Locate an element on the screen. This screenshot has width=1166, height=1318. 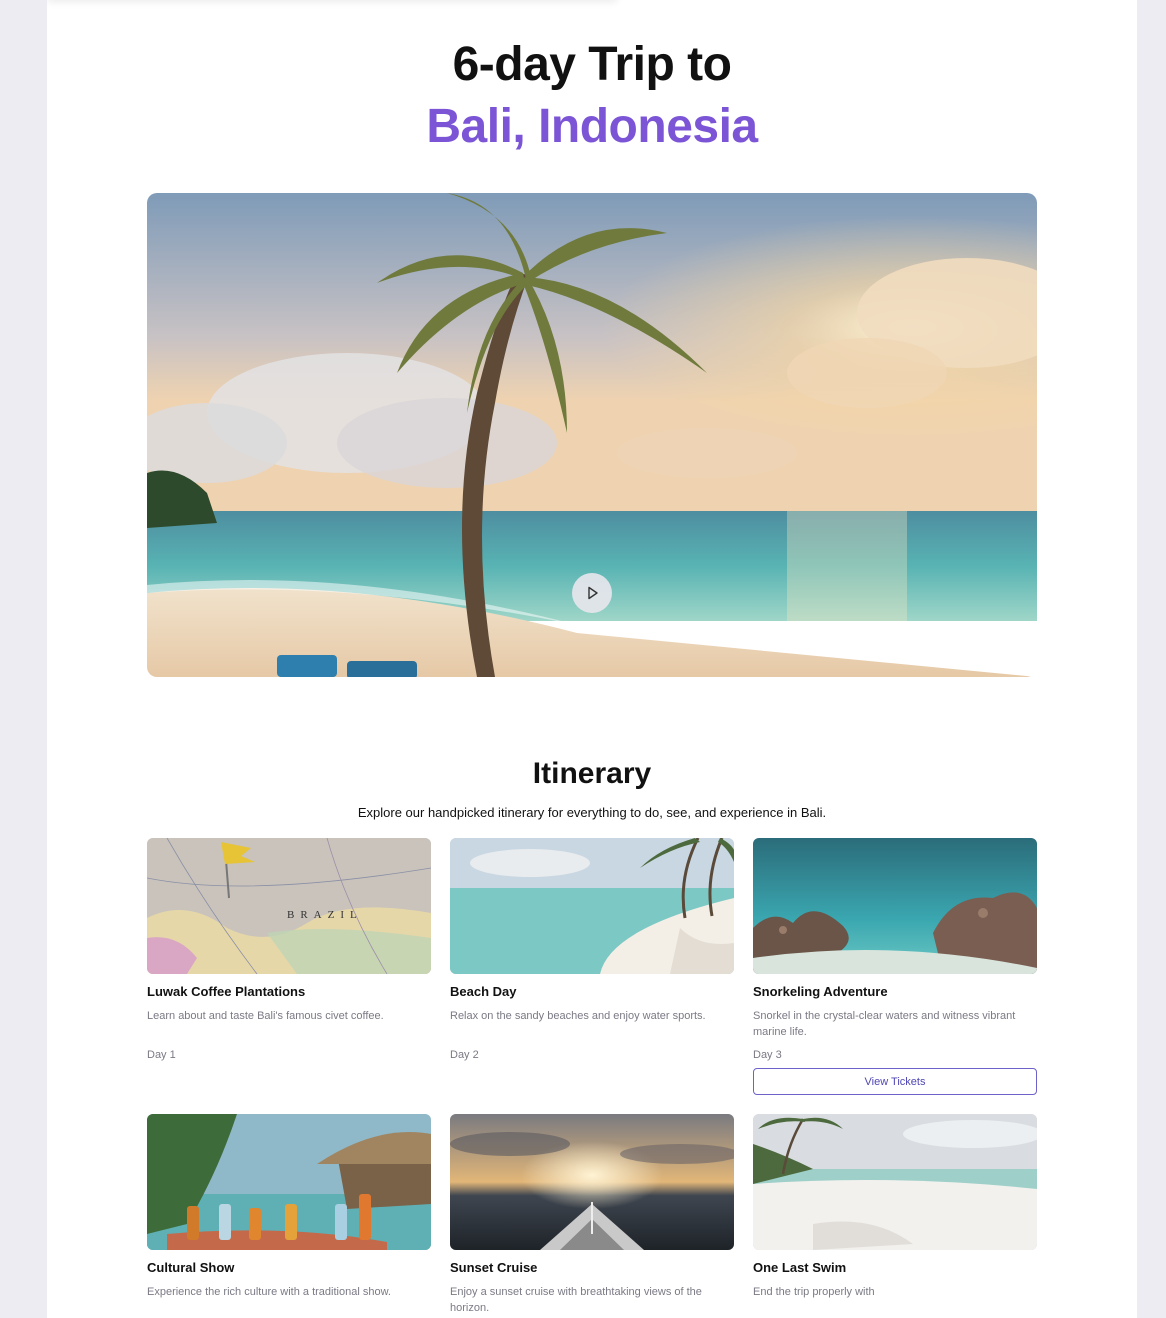
card-day: Day 3 is located at coordinates (767, 1055).